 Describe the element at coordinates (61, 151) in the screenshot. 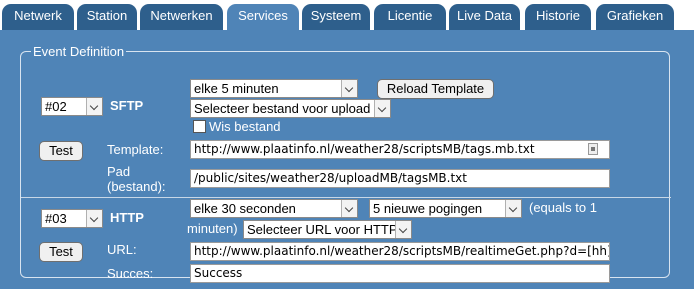

I see `test-button-1: Test` at that location.